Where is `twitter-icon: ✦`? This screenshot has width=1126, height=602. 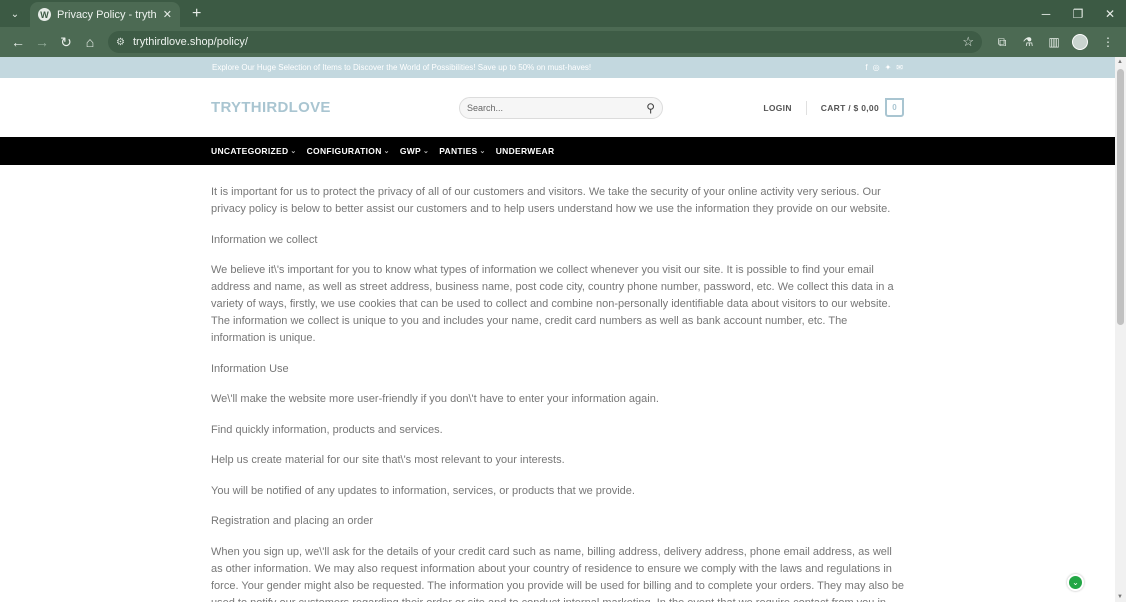 twitter-icon: ✦ is located at coordinates (888, 67).